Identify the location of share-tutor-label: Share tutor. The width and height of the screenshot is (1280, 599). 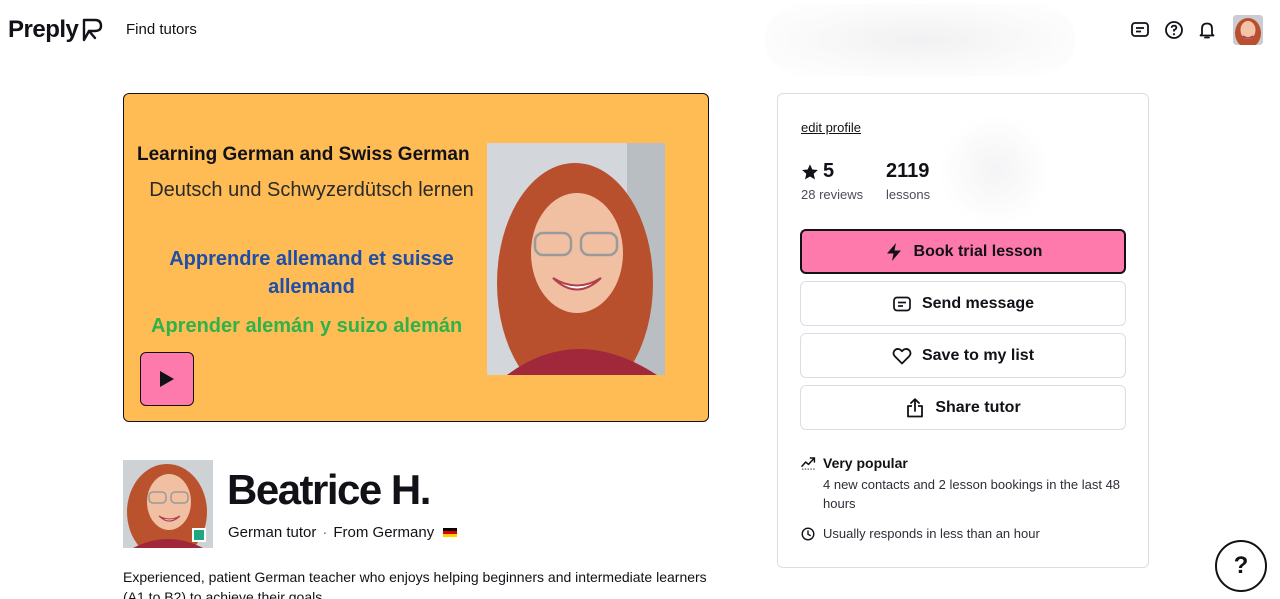
(978, 407).